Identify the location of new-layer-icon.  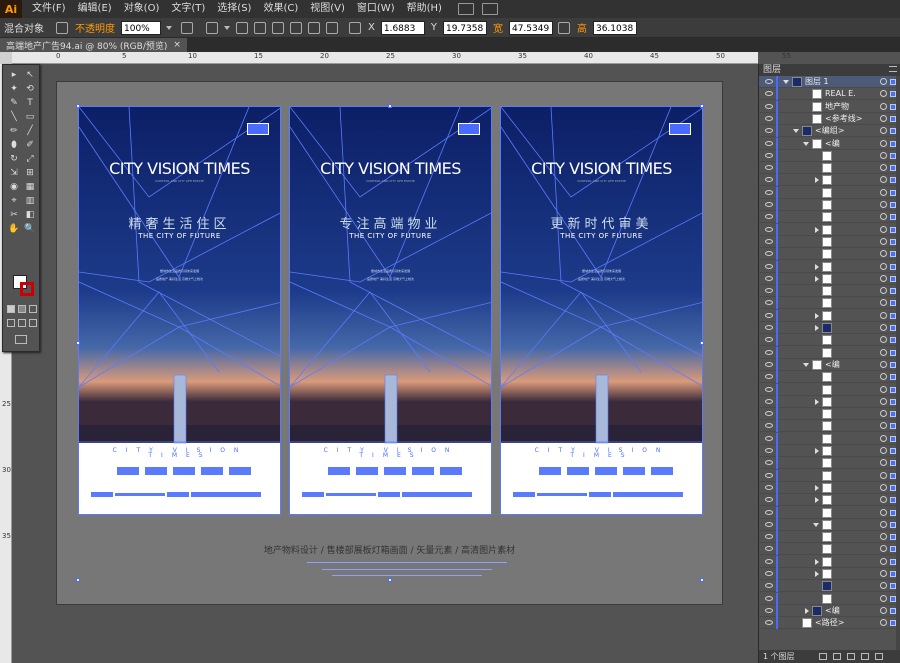
(865, 656).